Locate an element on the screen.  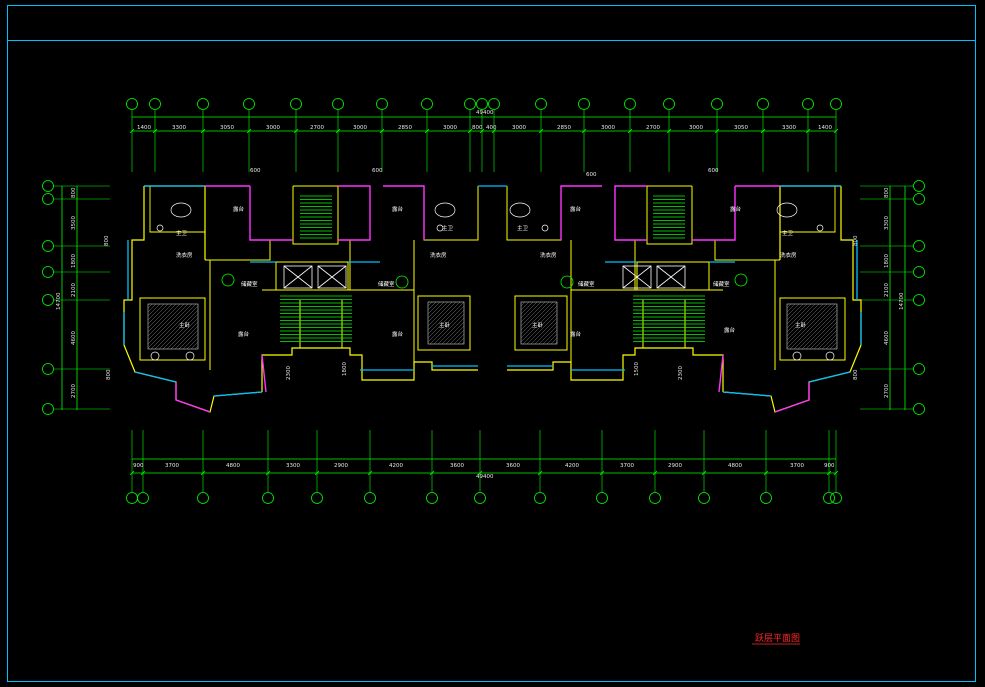
dimension-label: 400 is located at coordinates (491, 128).